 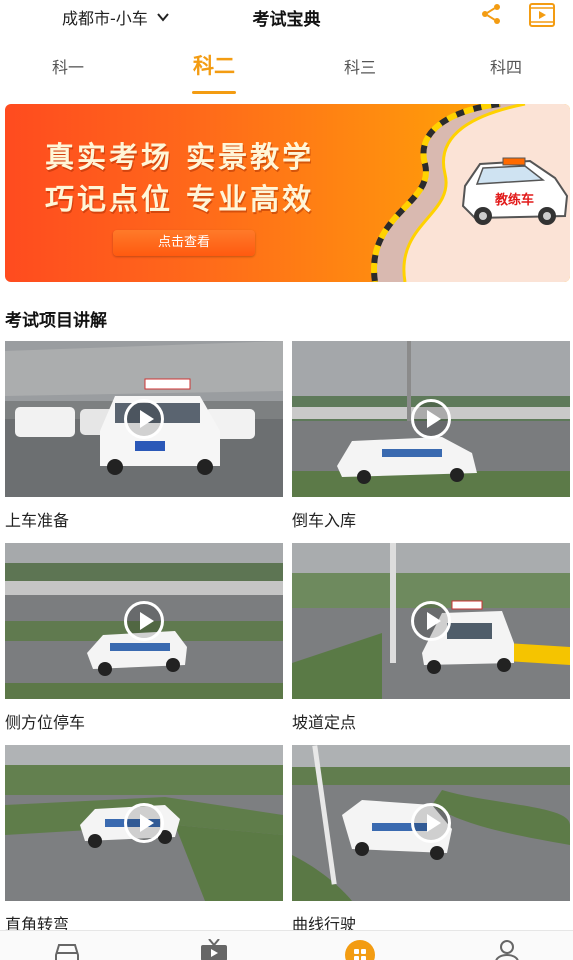 What do you see at coordinates (56, 321) in the screenshot?
I see `section-title: 考试项目讲解` at bounding box center [56, 321].